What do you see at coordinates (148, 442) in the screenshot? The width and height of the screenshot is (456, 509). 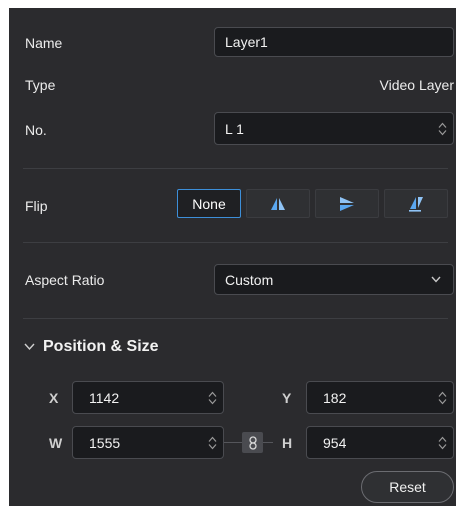 I see `width-spinbox: 1555` at bounding box center [148, 442].